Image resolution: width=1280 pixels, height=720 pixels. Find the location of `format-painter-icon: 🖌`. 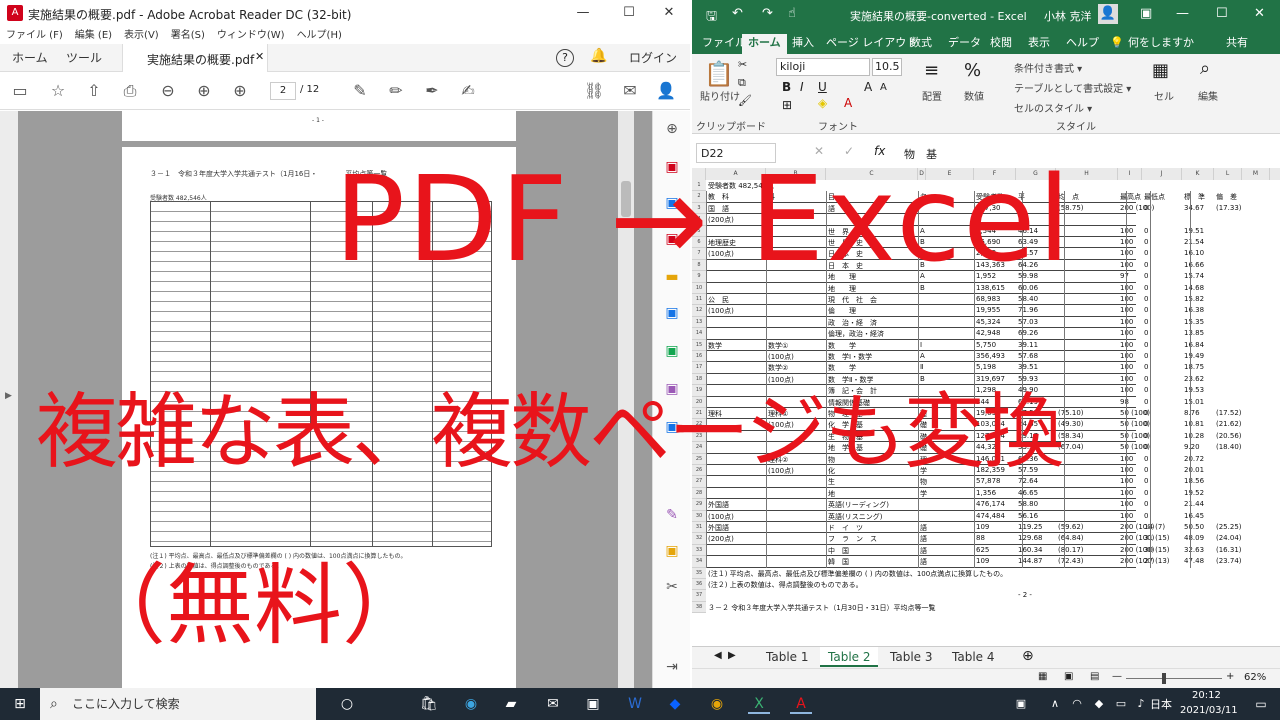

format-painter-icon: 🖌 is located at coordinates (745, 100).